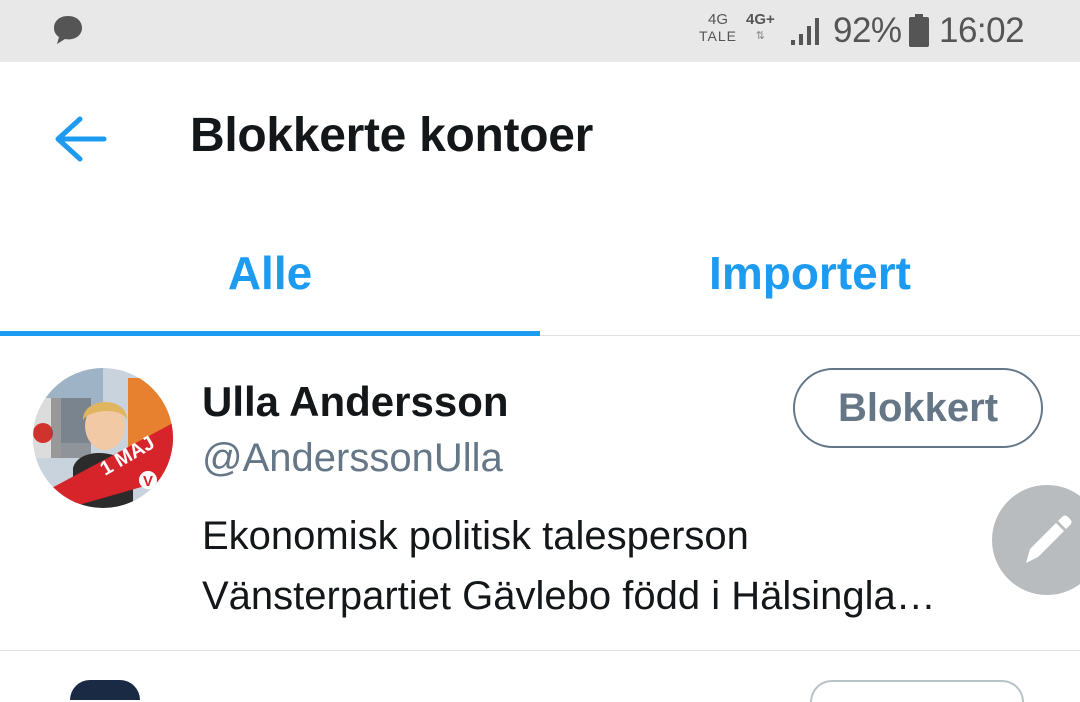 This screenshot has height=702, width=1080. Describe the element at coordinates (867, 30) in the screenshot. I see `battery-percentage: 92%` at that location.